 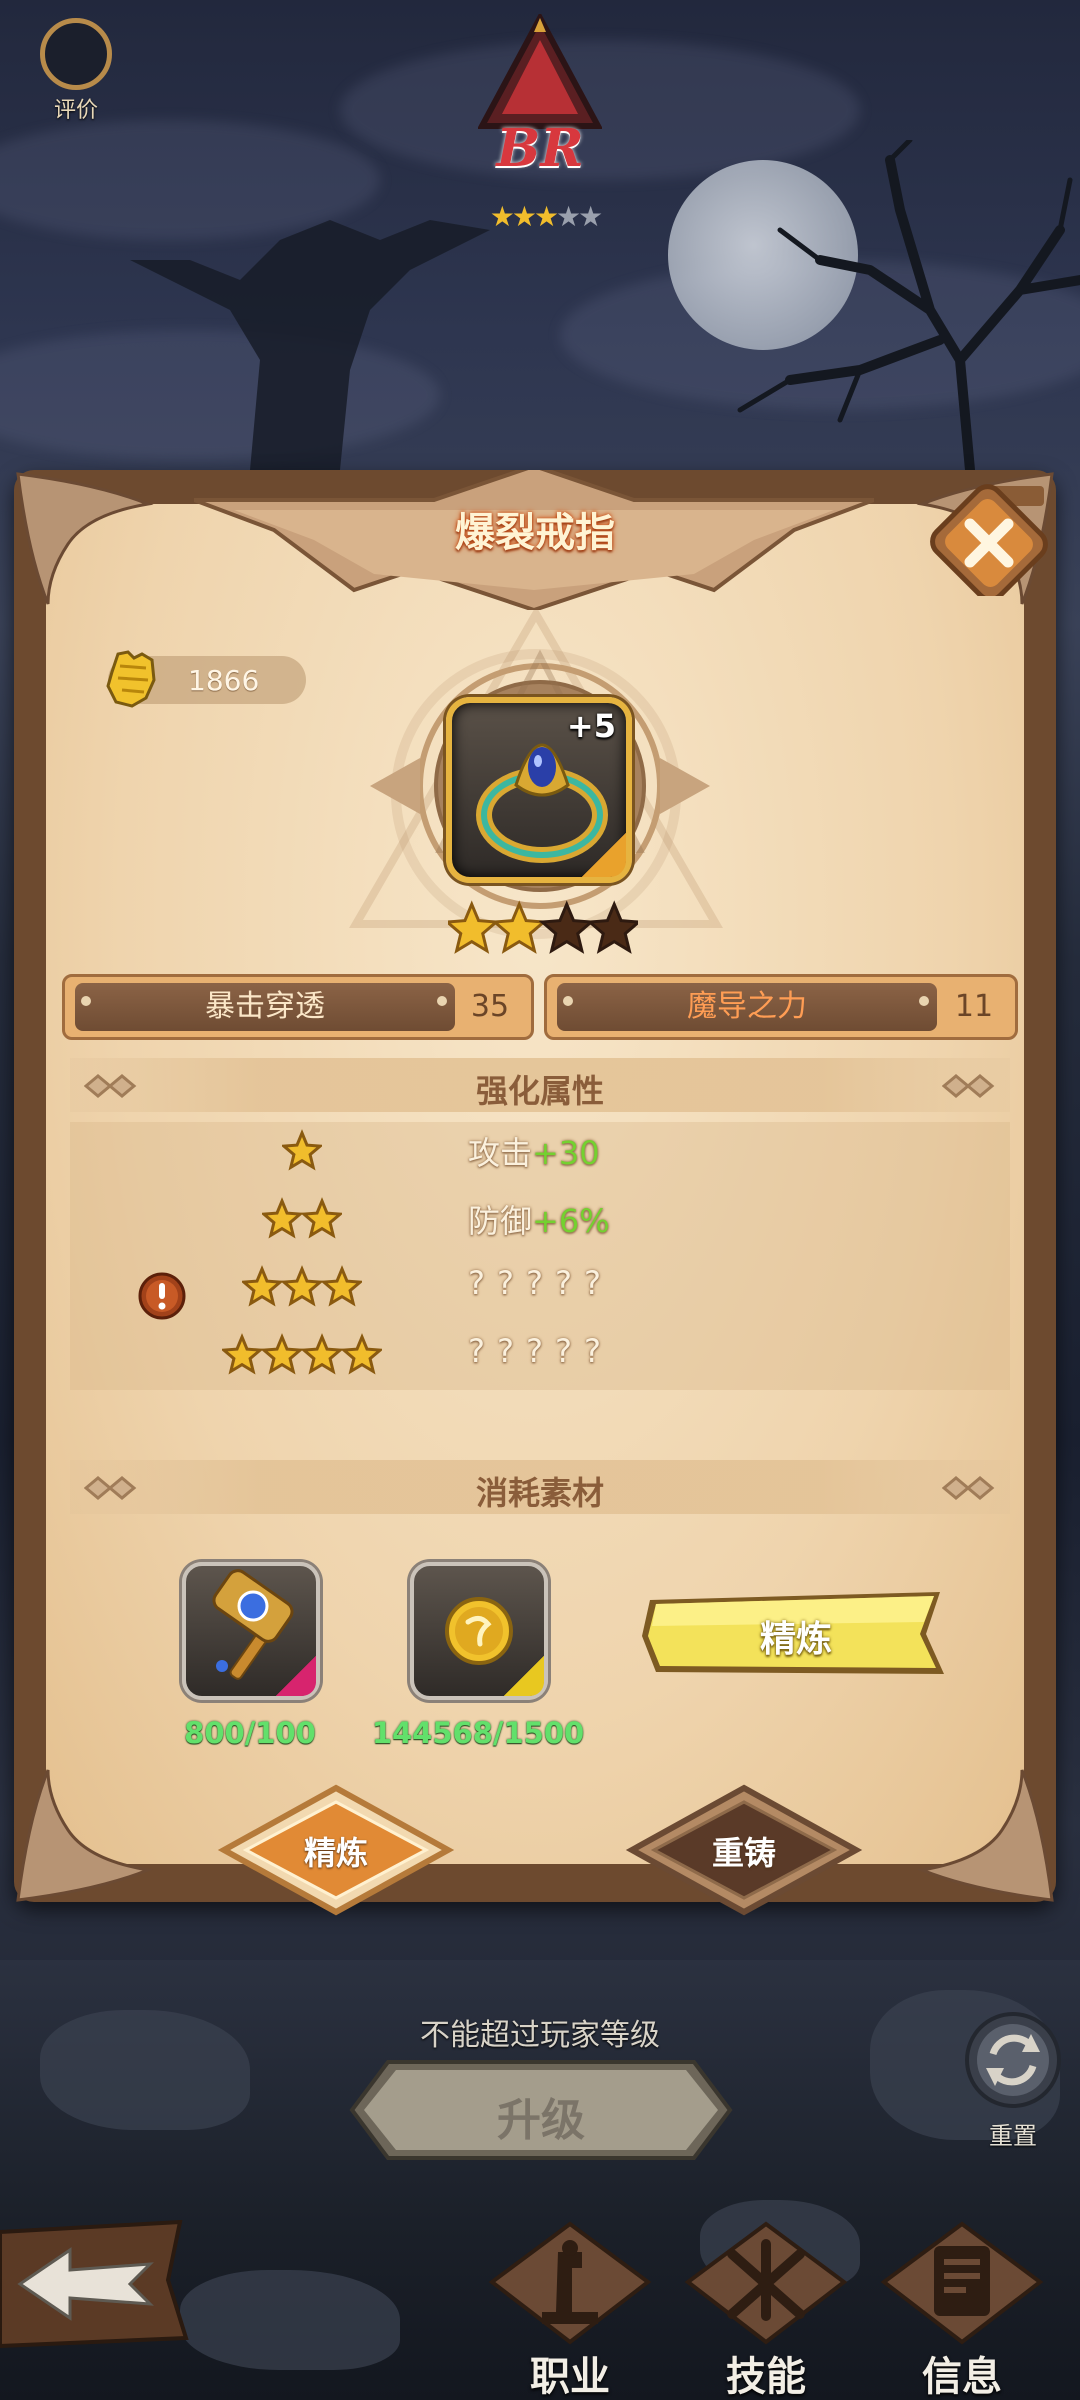 I want to click on rank-triangle-icon, so click(x=540, y=71).